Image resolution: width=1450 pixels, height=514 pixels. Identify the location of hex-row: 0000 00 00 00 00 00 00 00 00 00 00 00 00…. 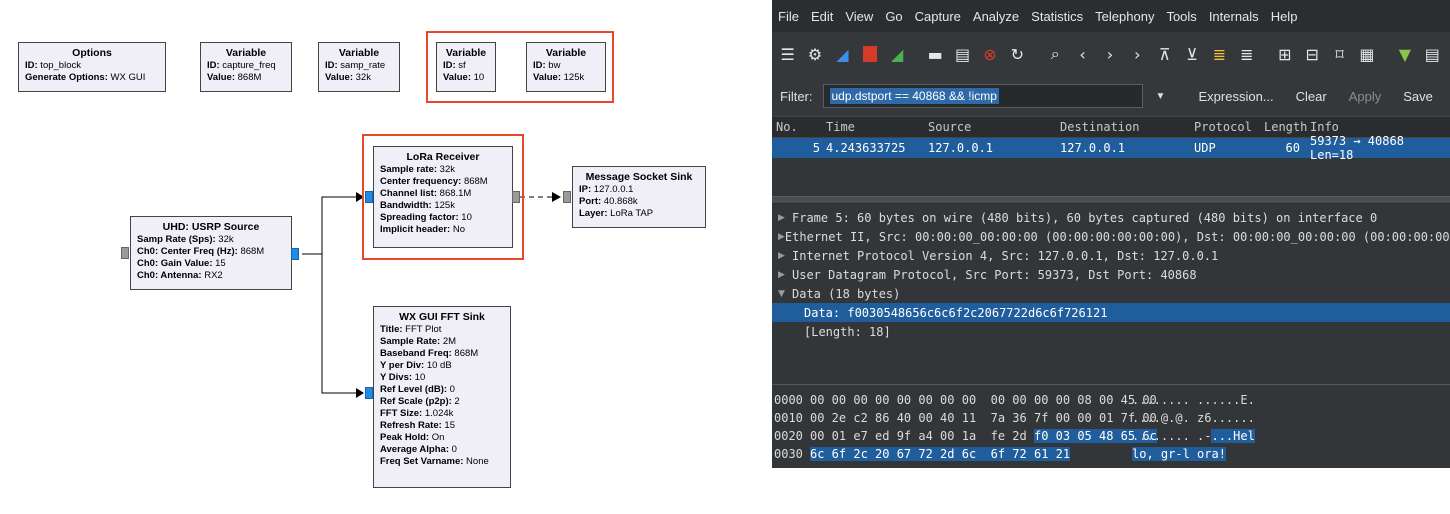
(1111, 400).